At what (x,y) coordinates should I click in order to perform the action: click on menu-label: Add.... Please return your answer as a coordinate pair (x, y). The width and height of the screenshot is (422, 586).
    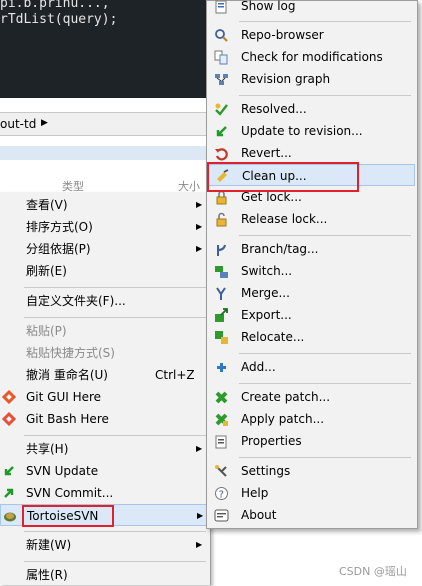
    Looking at the image, I should click on (258, 367).